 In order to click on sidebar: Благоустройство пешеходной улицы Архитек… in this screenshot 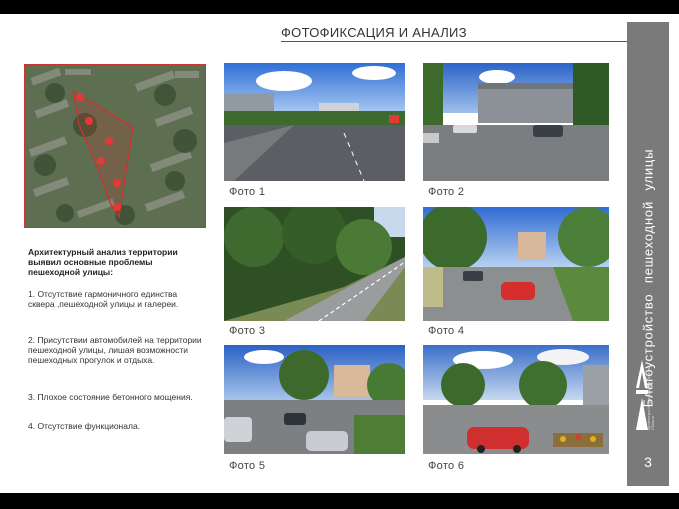, I will do `click(648, 254)`.